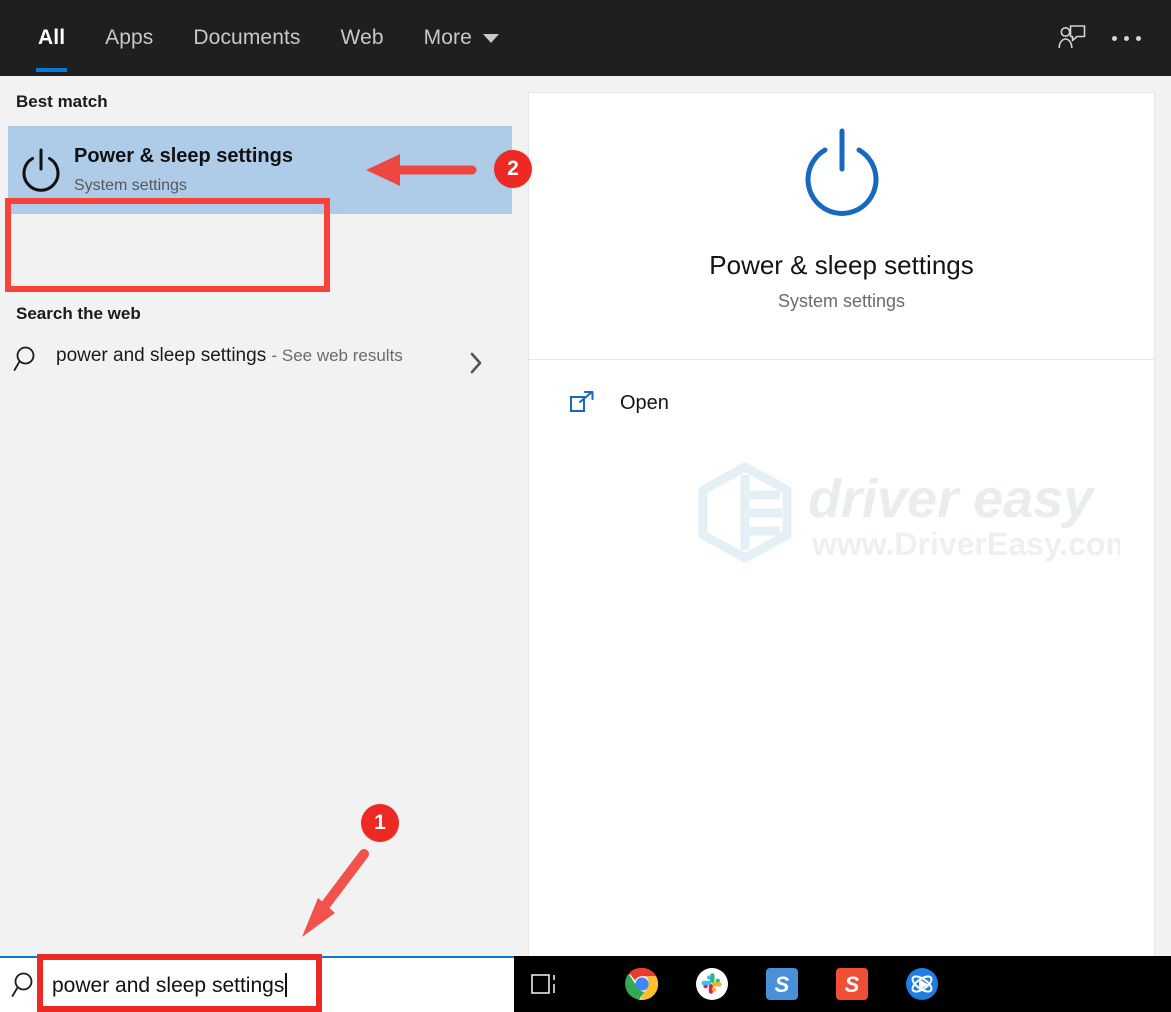 The image size is (1171, 1012). I want to click on chrome-icon, so click(642, 984).